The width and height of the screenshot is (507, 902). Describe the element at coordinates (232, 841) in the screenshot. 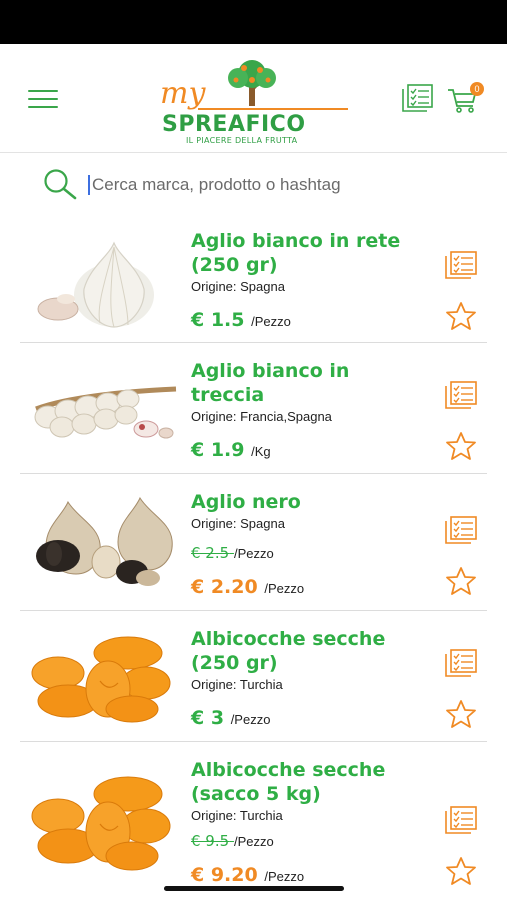

I see `product-old-price: € 9.5 /Pezzo` at that location.